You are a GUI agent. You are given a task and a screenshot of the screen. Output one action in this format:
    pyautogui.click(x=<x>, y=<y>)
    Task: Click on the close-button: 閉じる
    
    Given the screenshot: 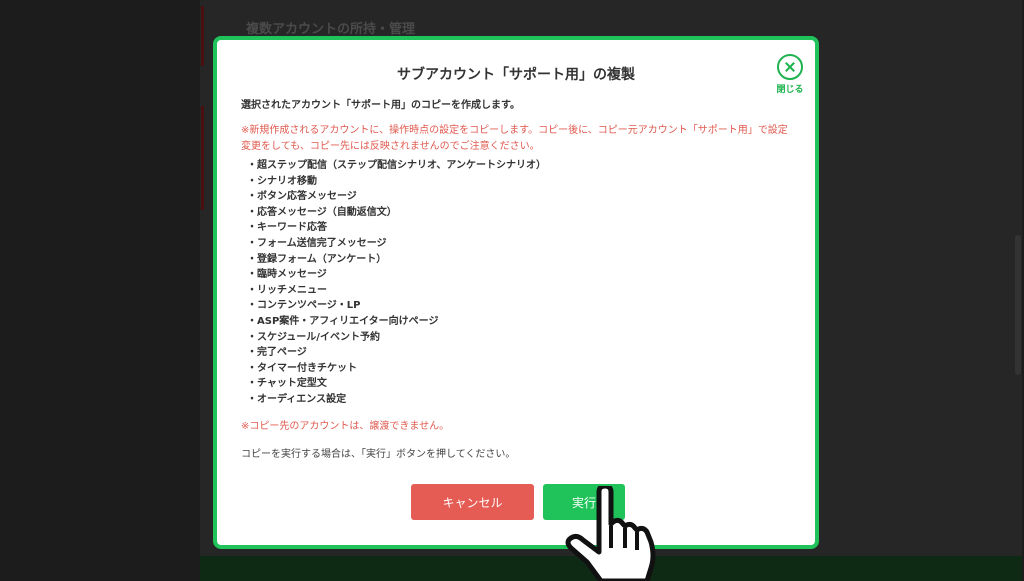 What is the action you would take?
    pyautogui.click(x=790, y=74)
    